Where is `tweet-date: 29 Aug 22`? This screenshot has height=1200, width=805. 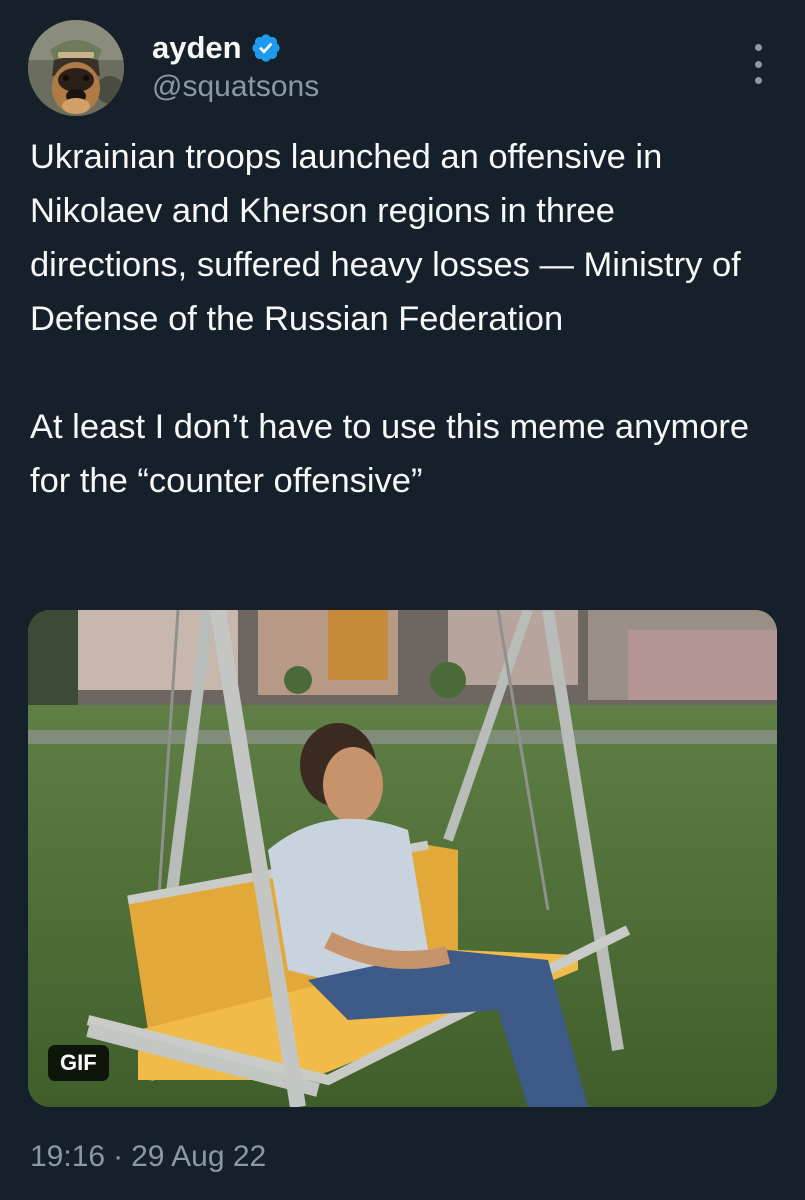
tweet-date: 29 Aug 22 is located at coordinates (198, 1156).